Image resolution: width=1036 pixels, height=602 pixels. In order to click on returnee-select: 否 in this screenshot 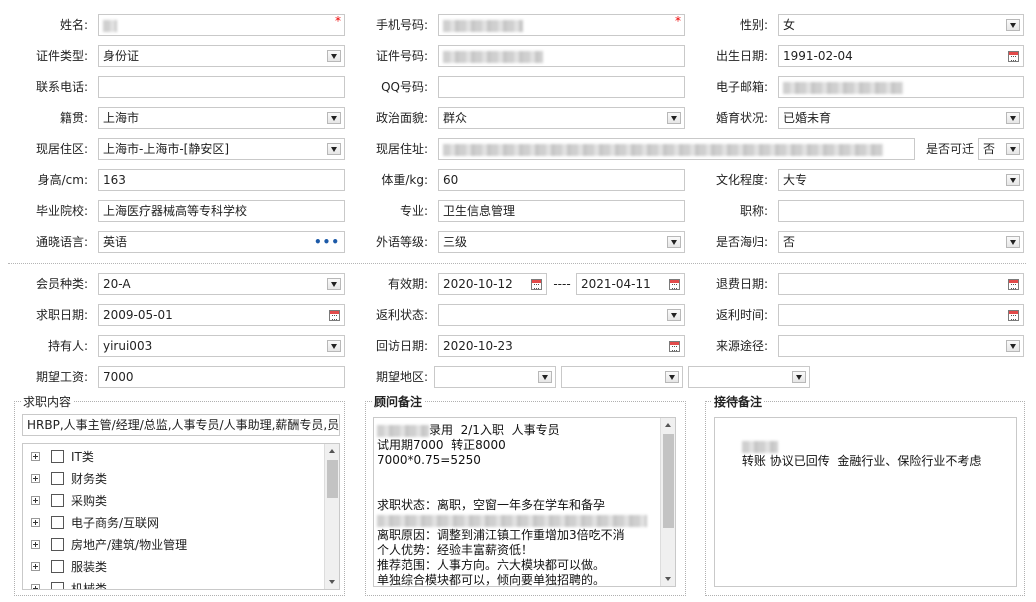, I will do `click(901, 242)`.